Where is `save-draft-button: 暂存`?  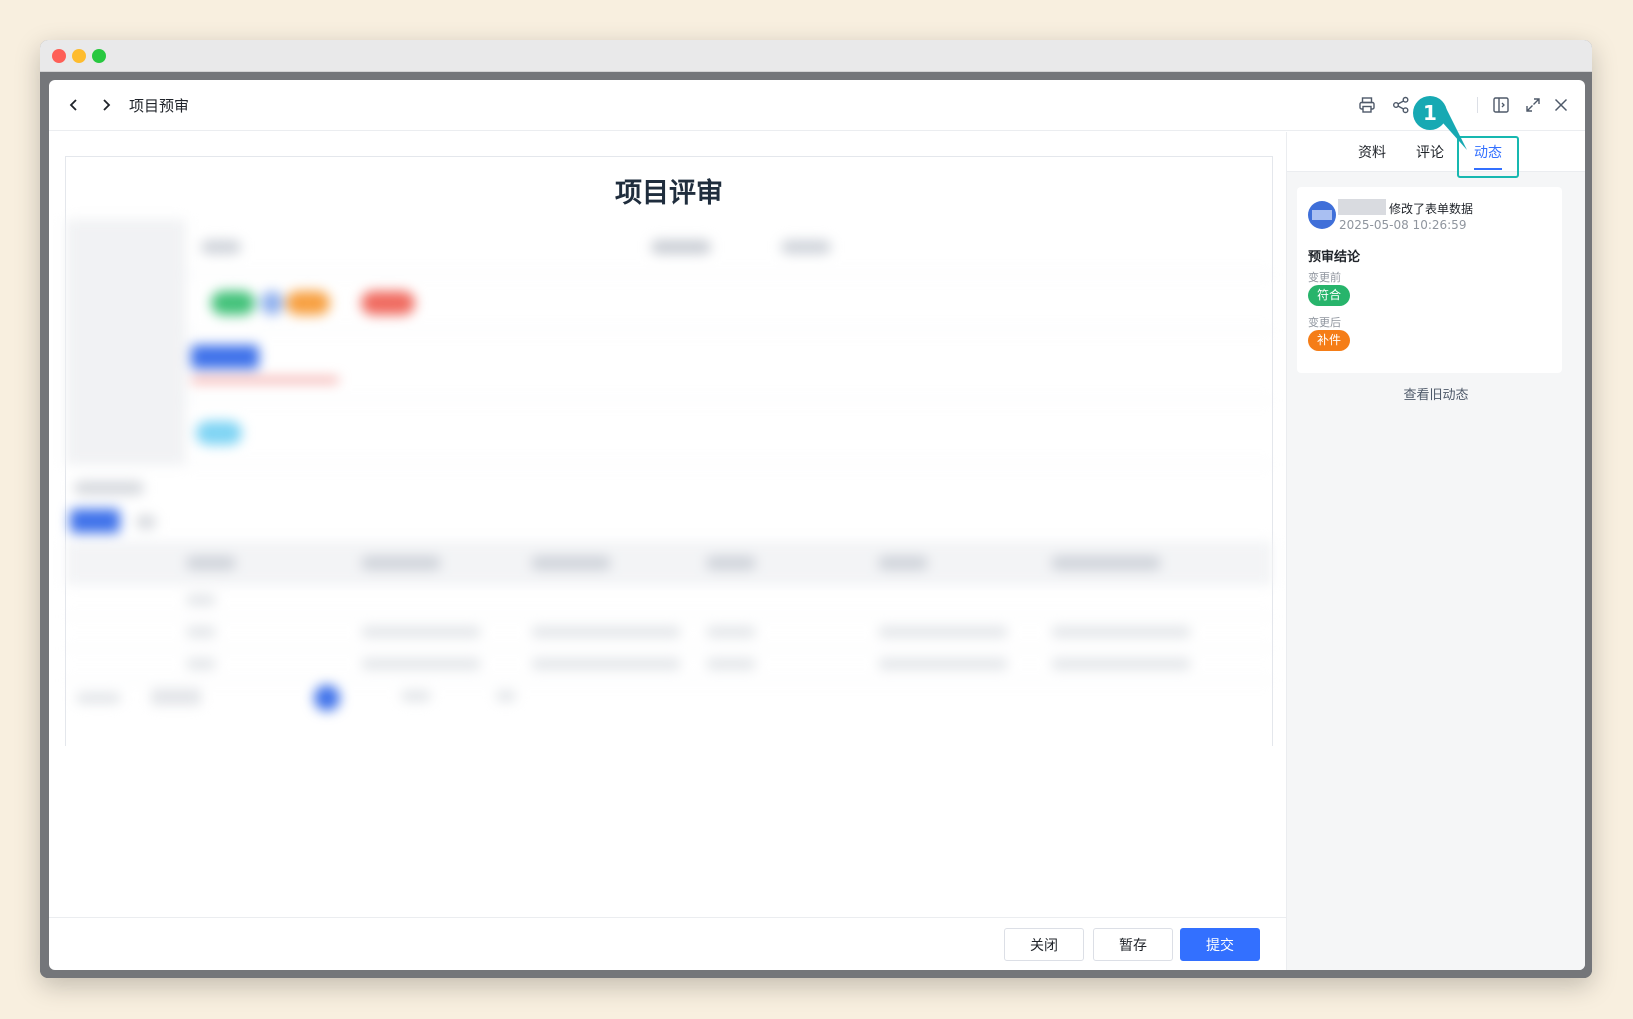
save-draft-button: 暂存 is located at coordinates (1133, 944).